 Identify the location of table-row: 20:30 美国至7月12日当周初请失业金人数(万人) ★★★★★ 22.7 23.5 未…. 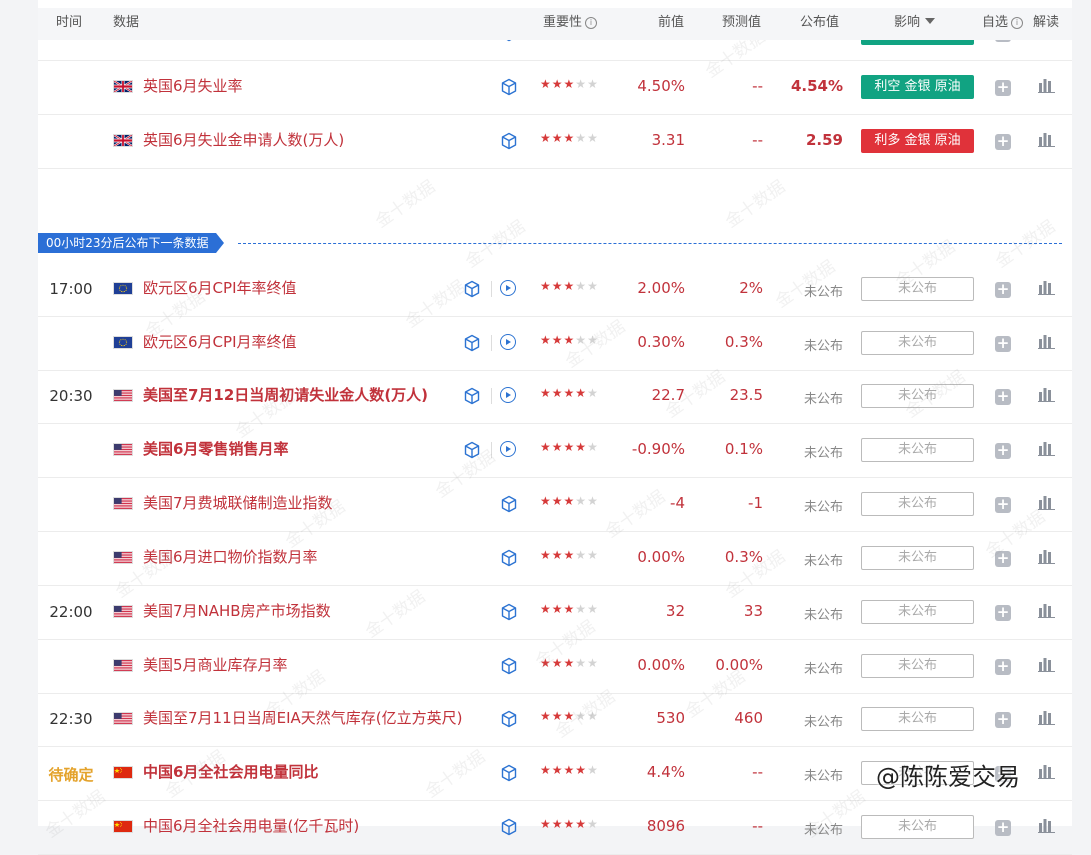
(555, 396).